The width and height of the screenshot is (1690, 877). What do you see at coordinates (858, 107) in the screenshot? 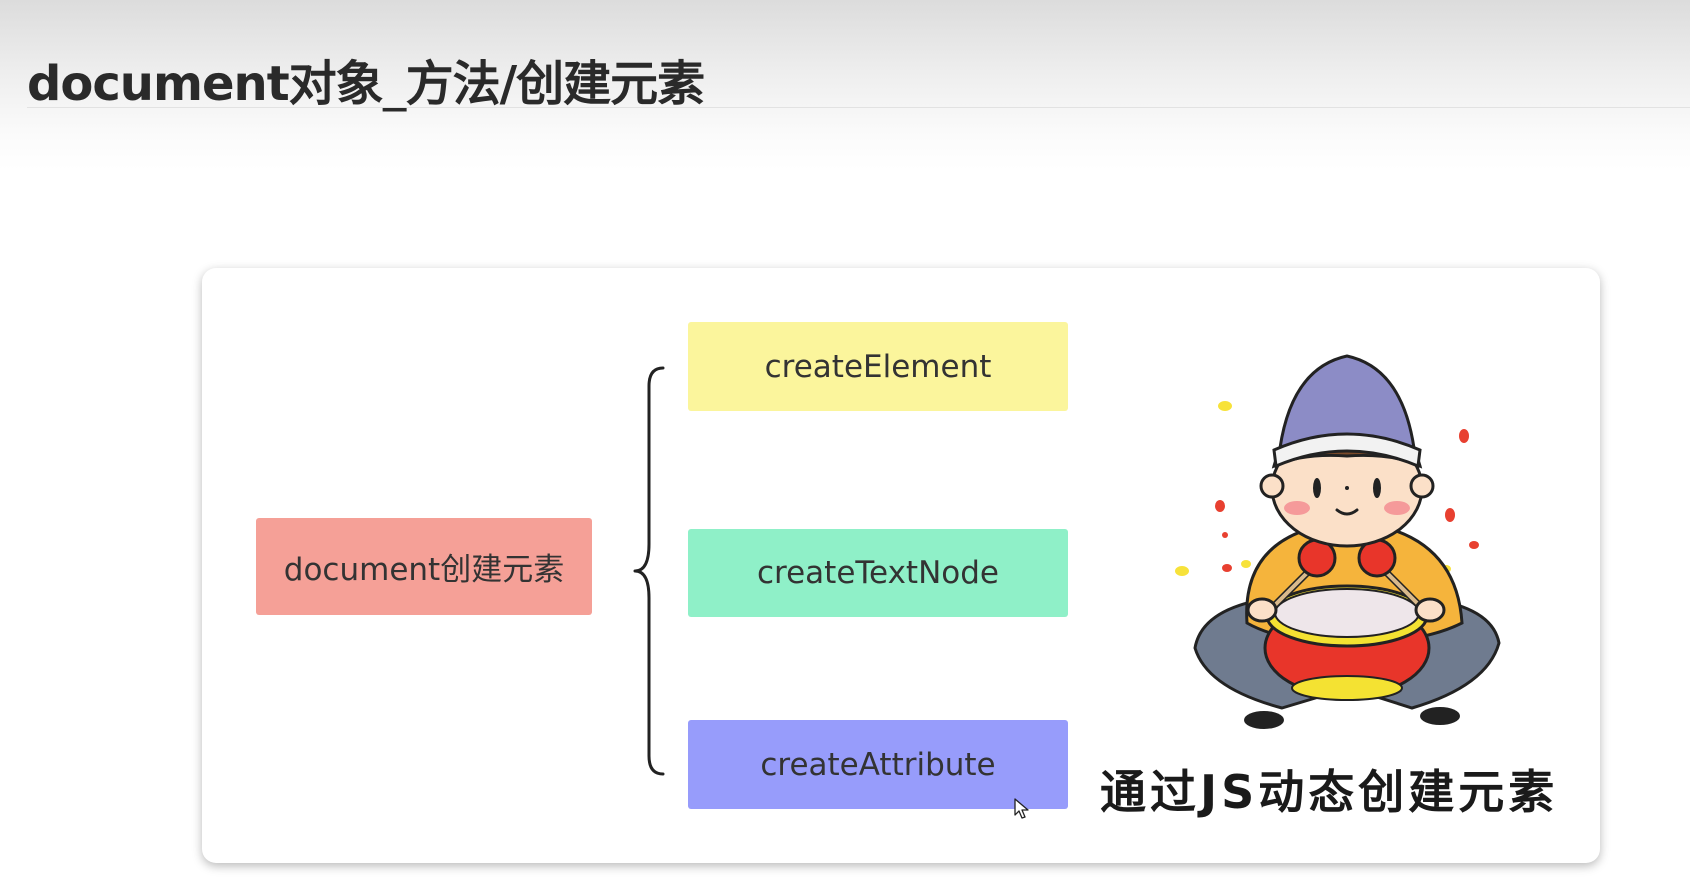
I see `title-divider` at bounding box center [858, 107].